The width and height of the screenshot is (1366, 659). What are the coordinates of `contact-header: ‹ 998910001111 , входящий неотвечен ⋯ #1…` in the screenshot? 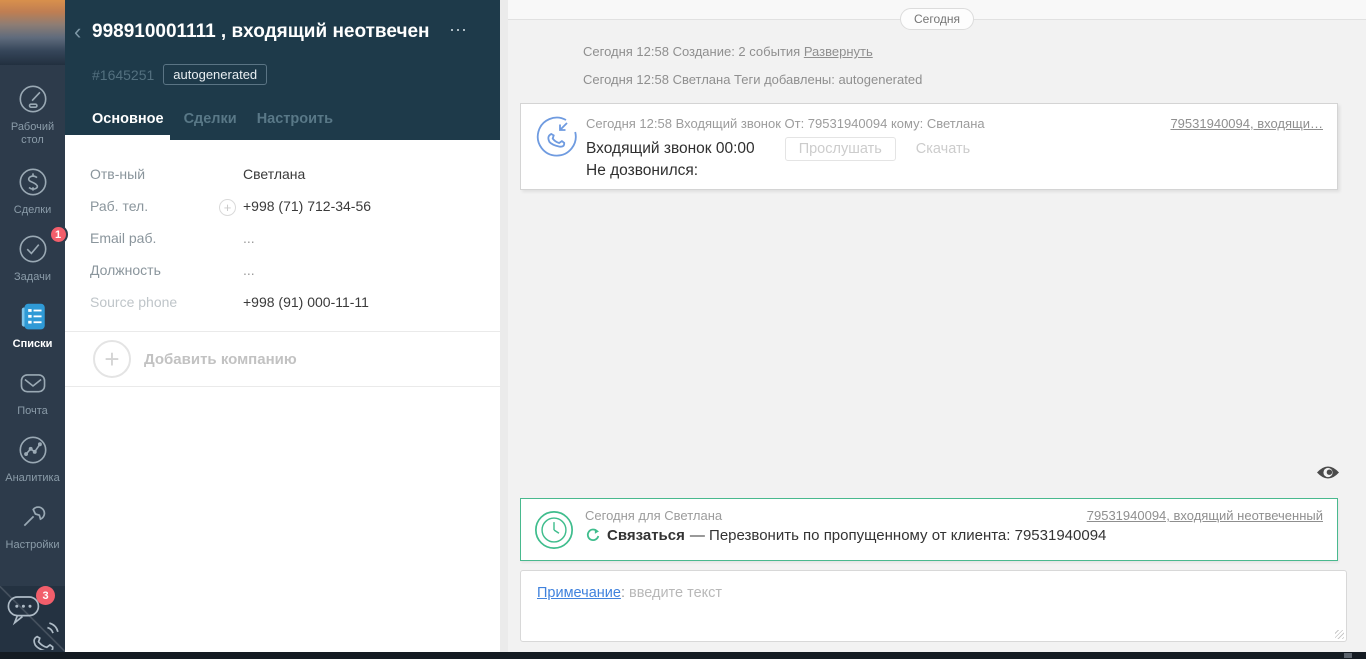 It's located at (282, 70).